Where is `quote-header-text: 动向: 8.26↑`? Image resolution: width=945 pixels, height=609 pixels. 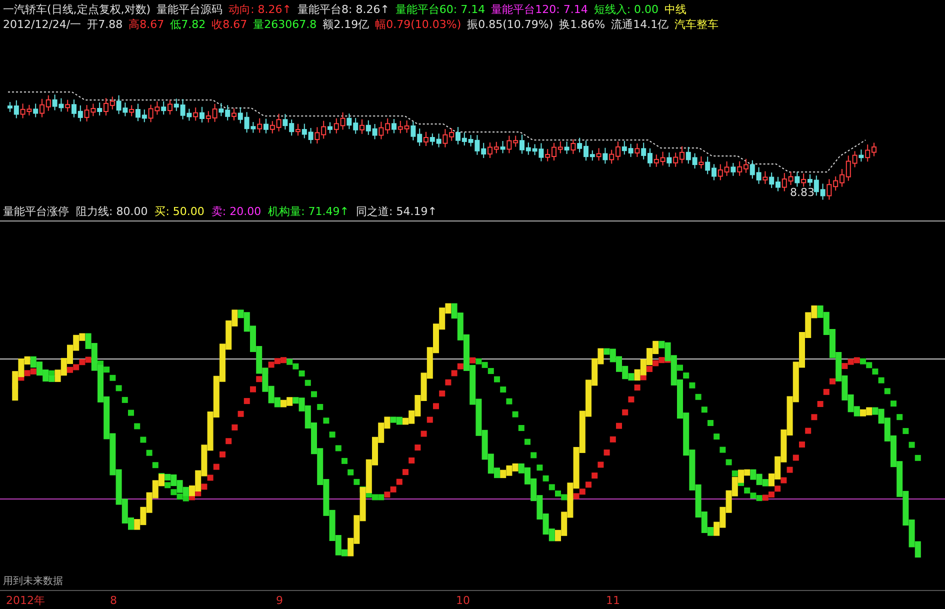
quote-header-text: 动向: 8.26↑ is located at coordinates (260, 9).